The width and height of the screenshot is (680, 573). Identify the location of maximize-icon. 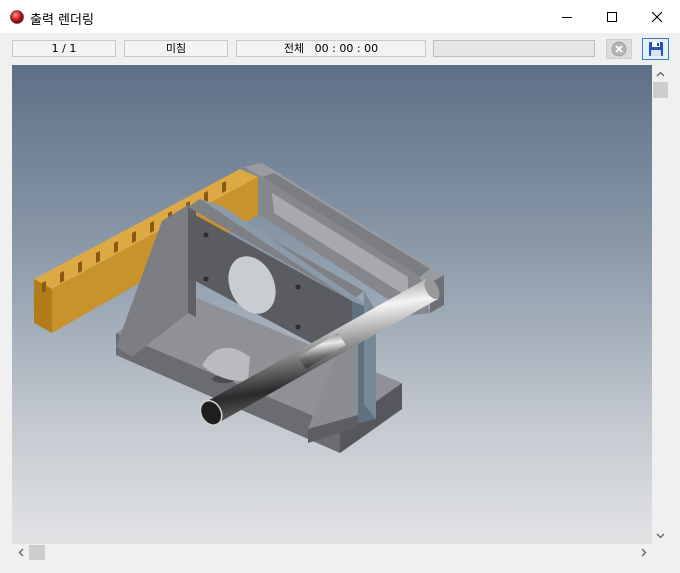
(612, 16).